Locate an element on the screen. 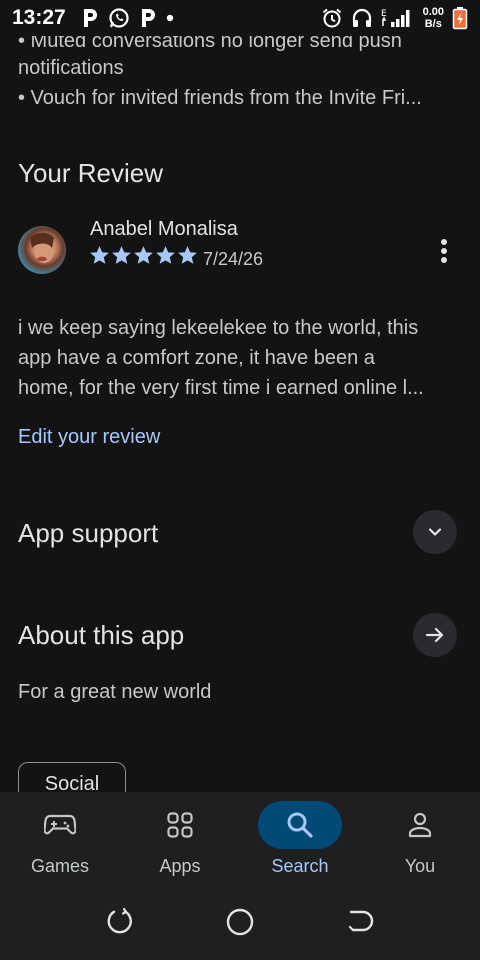 The width and height of the screenshot is (480, 960). your-review-title: Your Review is located at coordinates (91, 173).